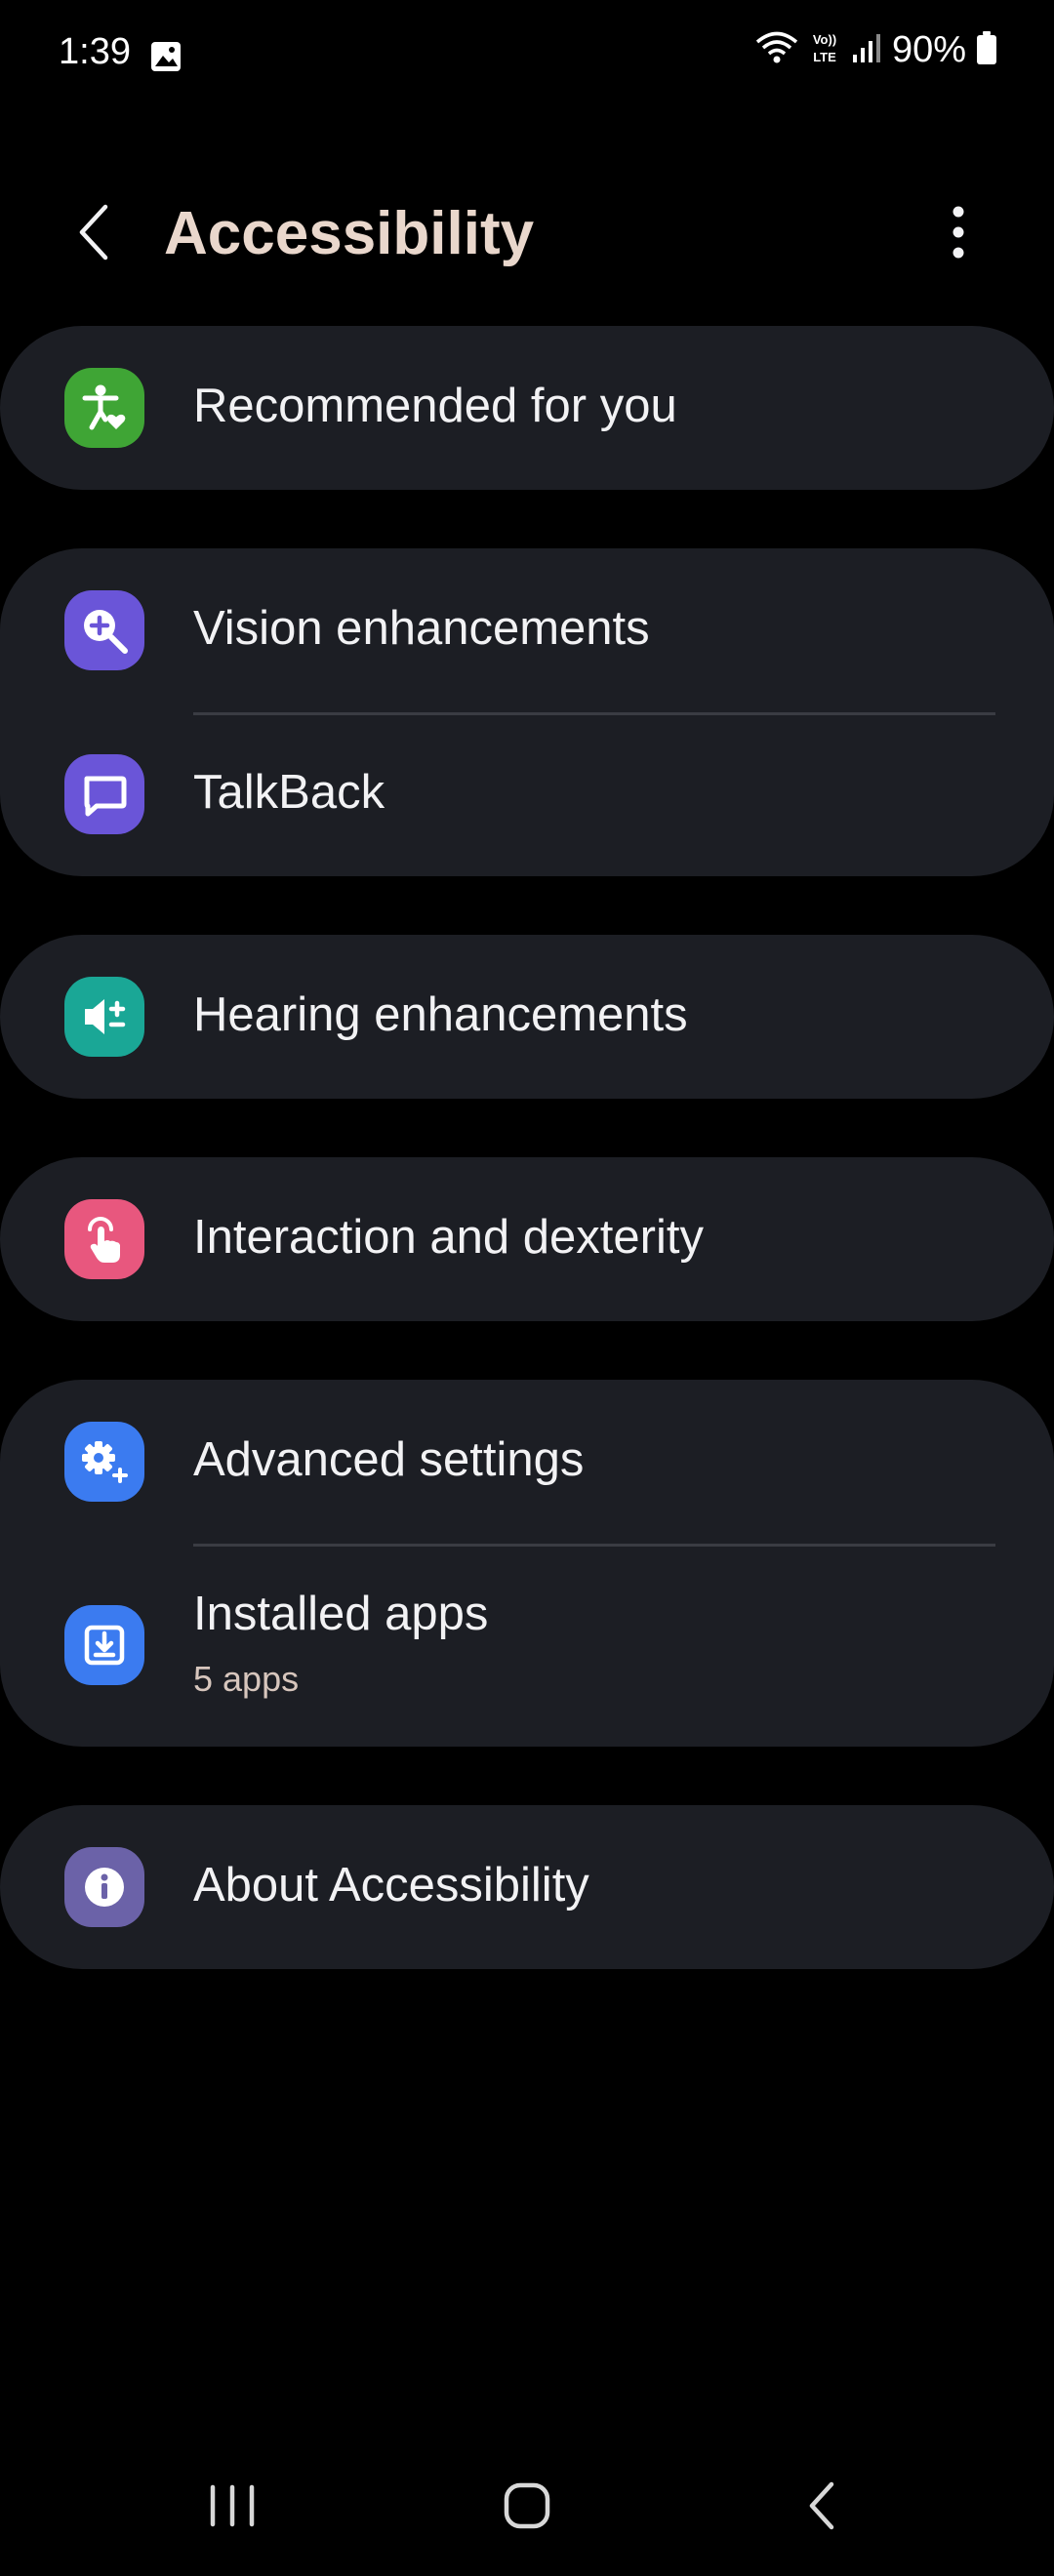 This screenshot has width=1054, height=2576. I want to click on signal-icon, so click(866, 50).